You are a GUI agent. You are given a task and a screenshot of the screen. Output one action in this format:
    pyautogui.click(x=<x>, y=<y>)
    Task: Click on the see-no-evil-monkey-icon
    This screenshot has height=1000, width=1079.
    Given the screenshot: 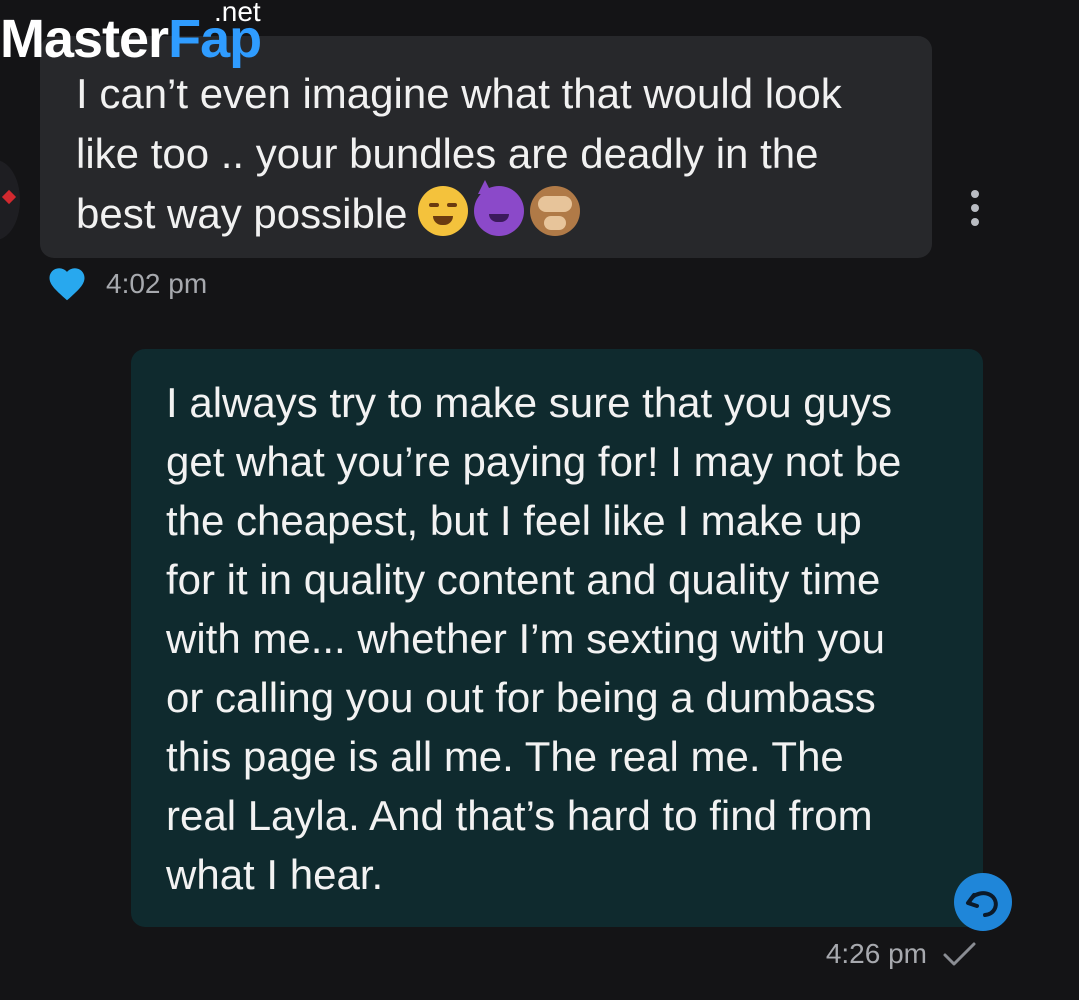 What is the action you would take?
    pyautogui.click(x=554, y=211)
    